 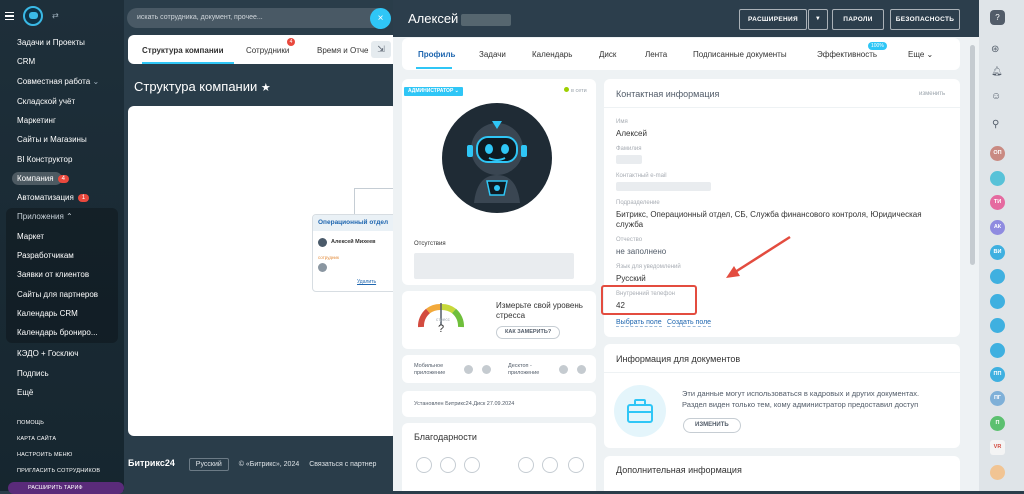 What do you see at coordinates (9, 16) in the screenshot?
I see `menu-icon` at bounding box center [9, 16].